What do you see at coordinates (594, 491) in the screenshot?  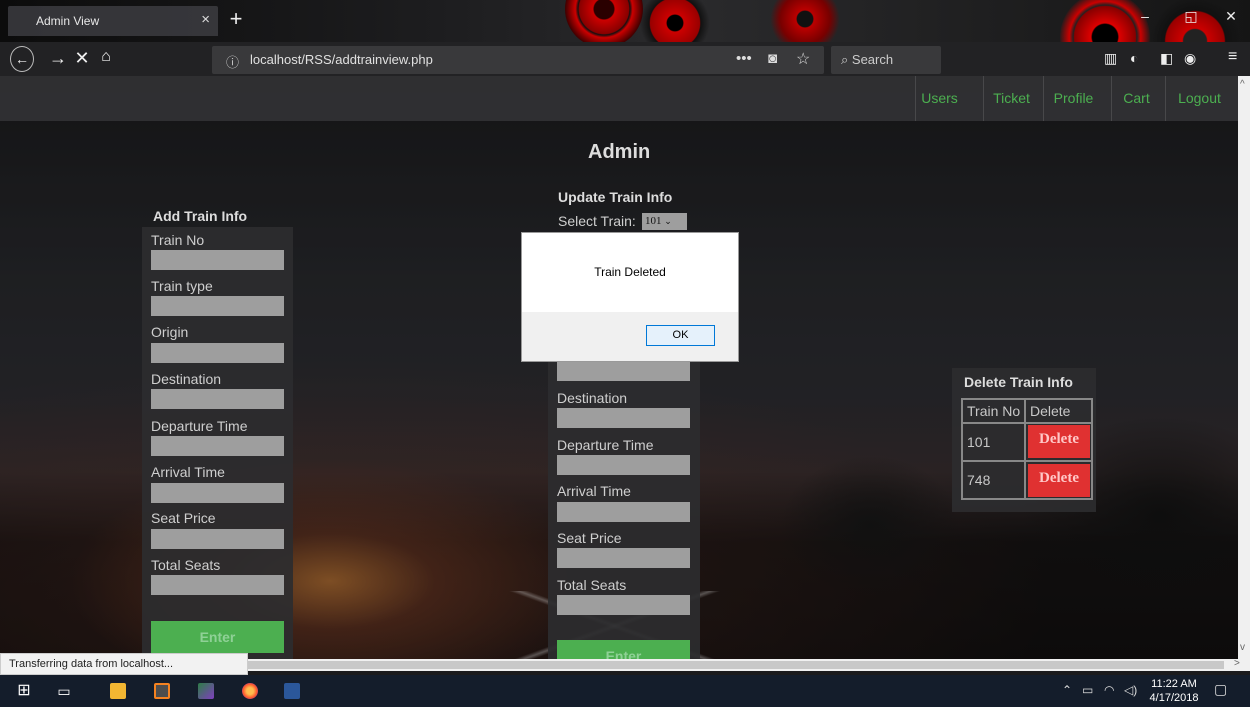 I see `update-arrival-label: Arrival Time` at bounding box center [594, 491].